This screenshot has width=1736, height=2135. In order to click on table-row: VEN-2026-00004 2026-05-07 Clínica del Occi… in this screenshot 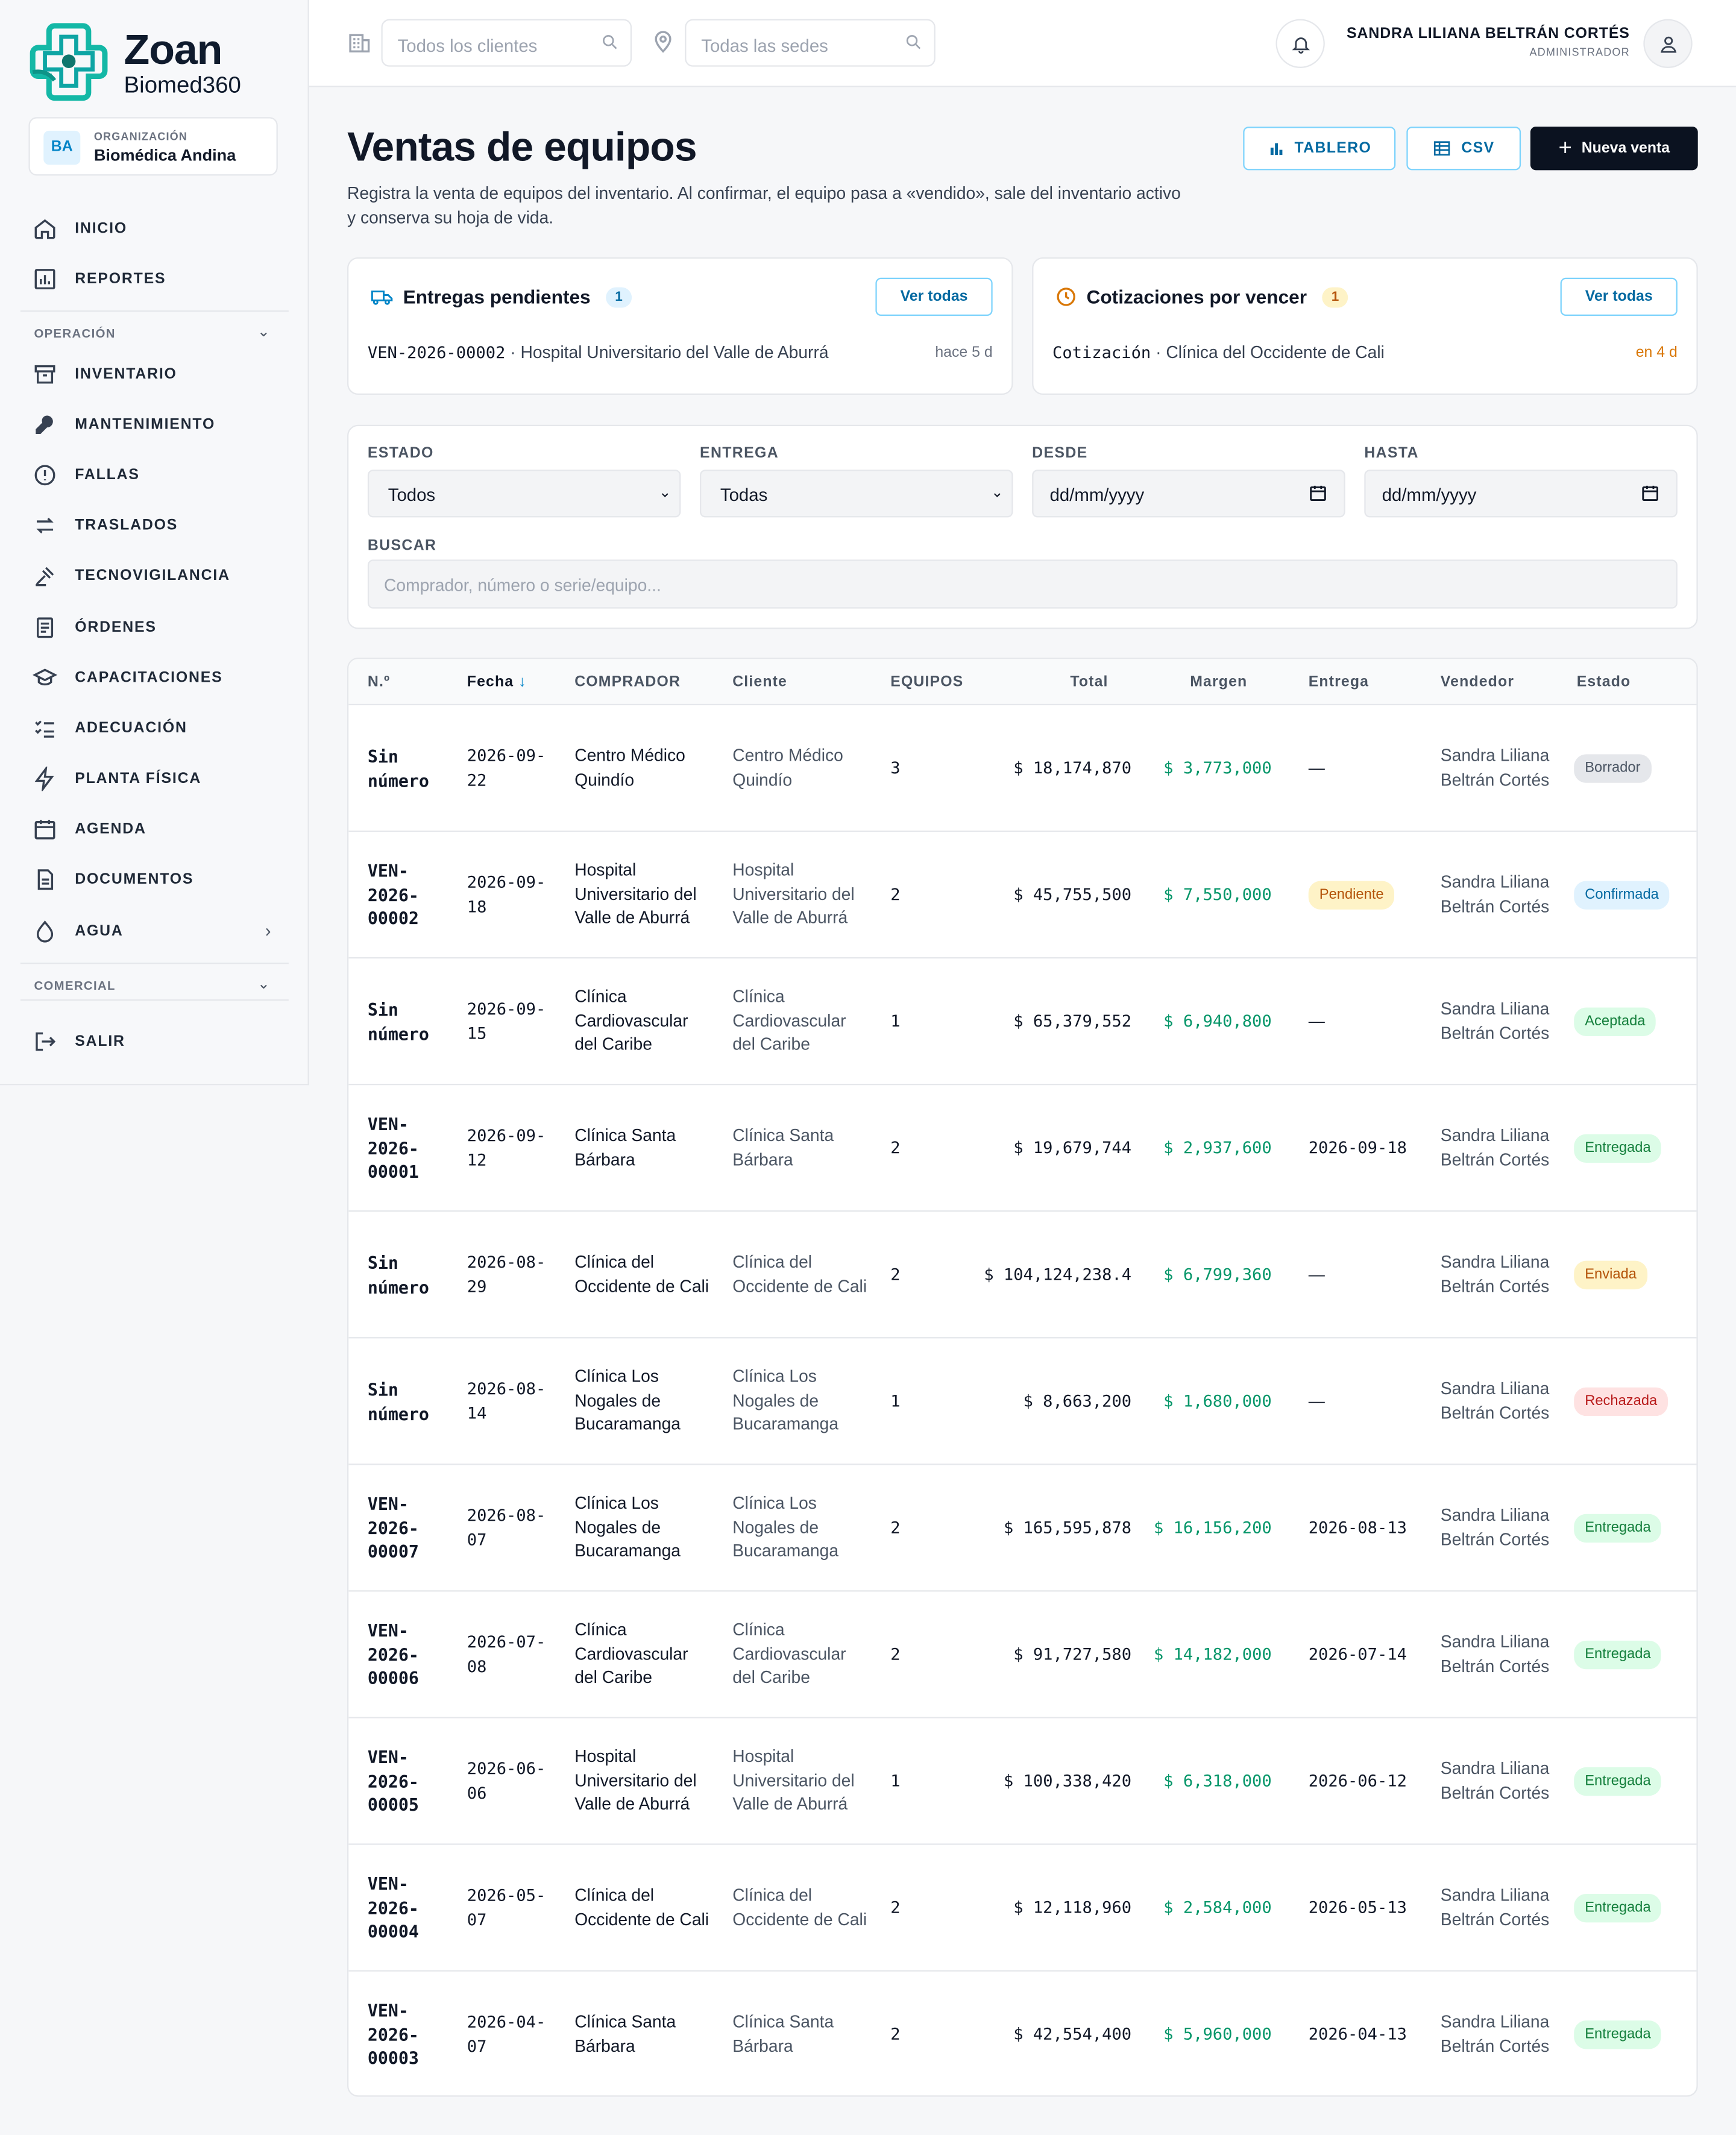, I will do `click(1022, 1908)`.